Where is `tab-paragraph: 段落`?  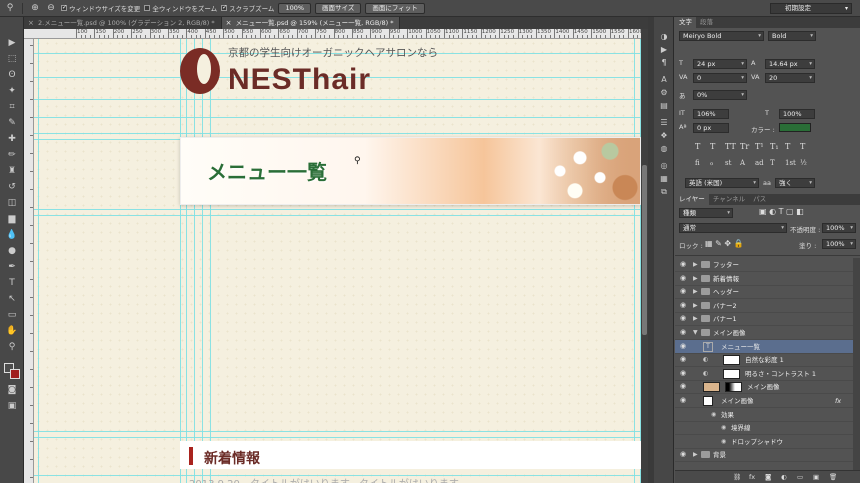 tab-paragraph: 段落 is located at coordinates (706, 22).